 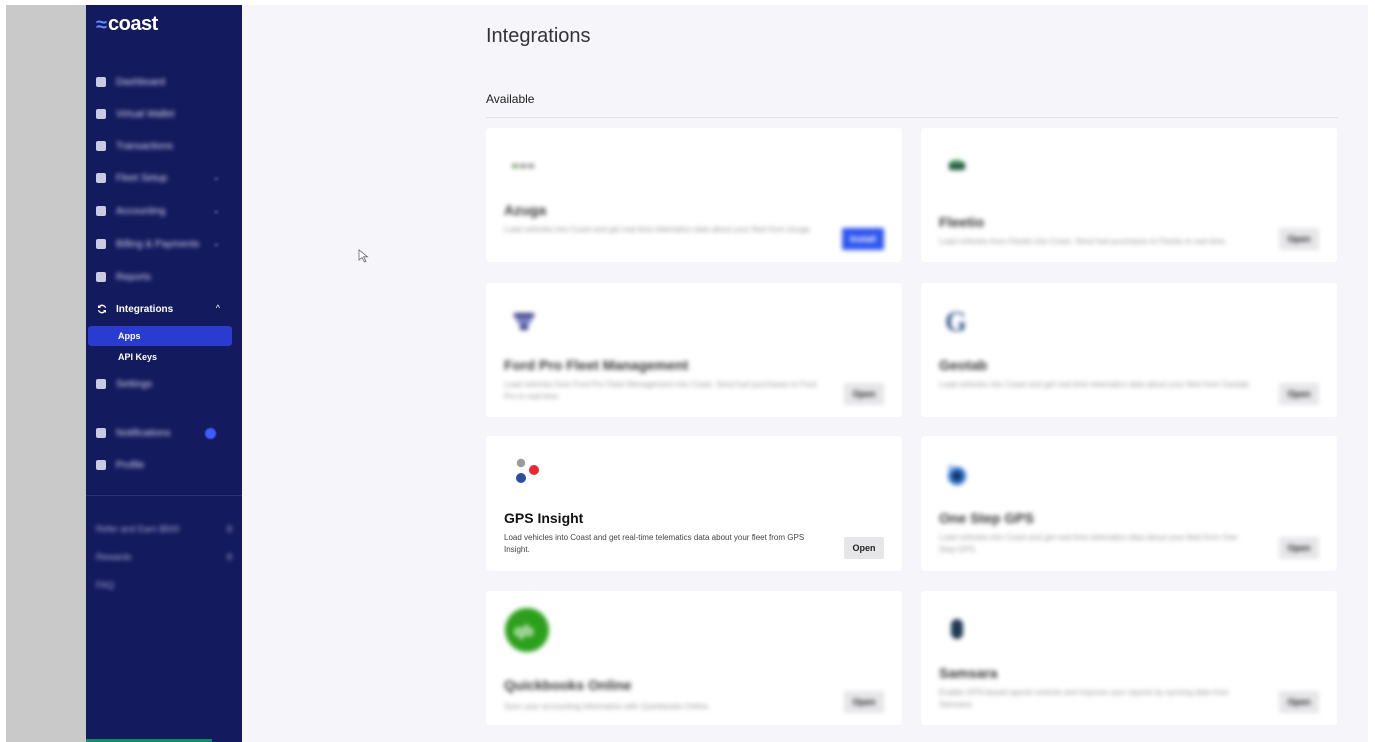 What do you see at coordinates (101, 146) in the screenshot?
I see `list-icon` at bounding box center [101, 146].